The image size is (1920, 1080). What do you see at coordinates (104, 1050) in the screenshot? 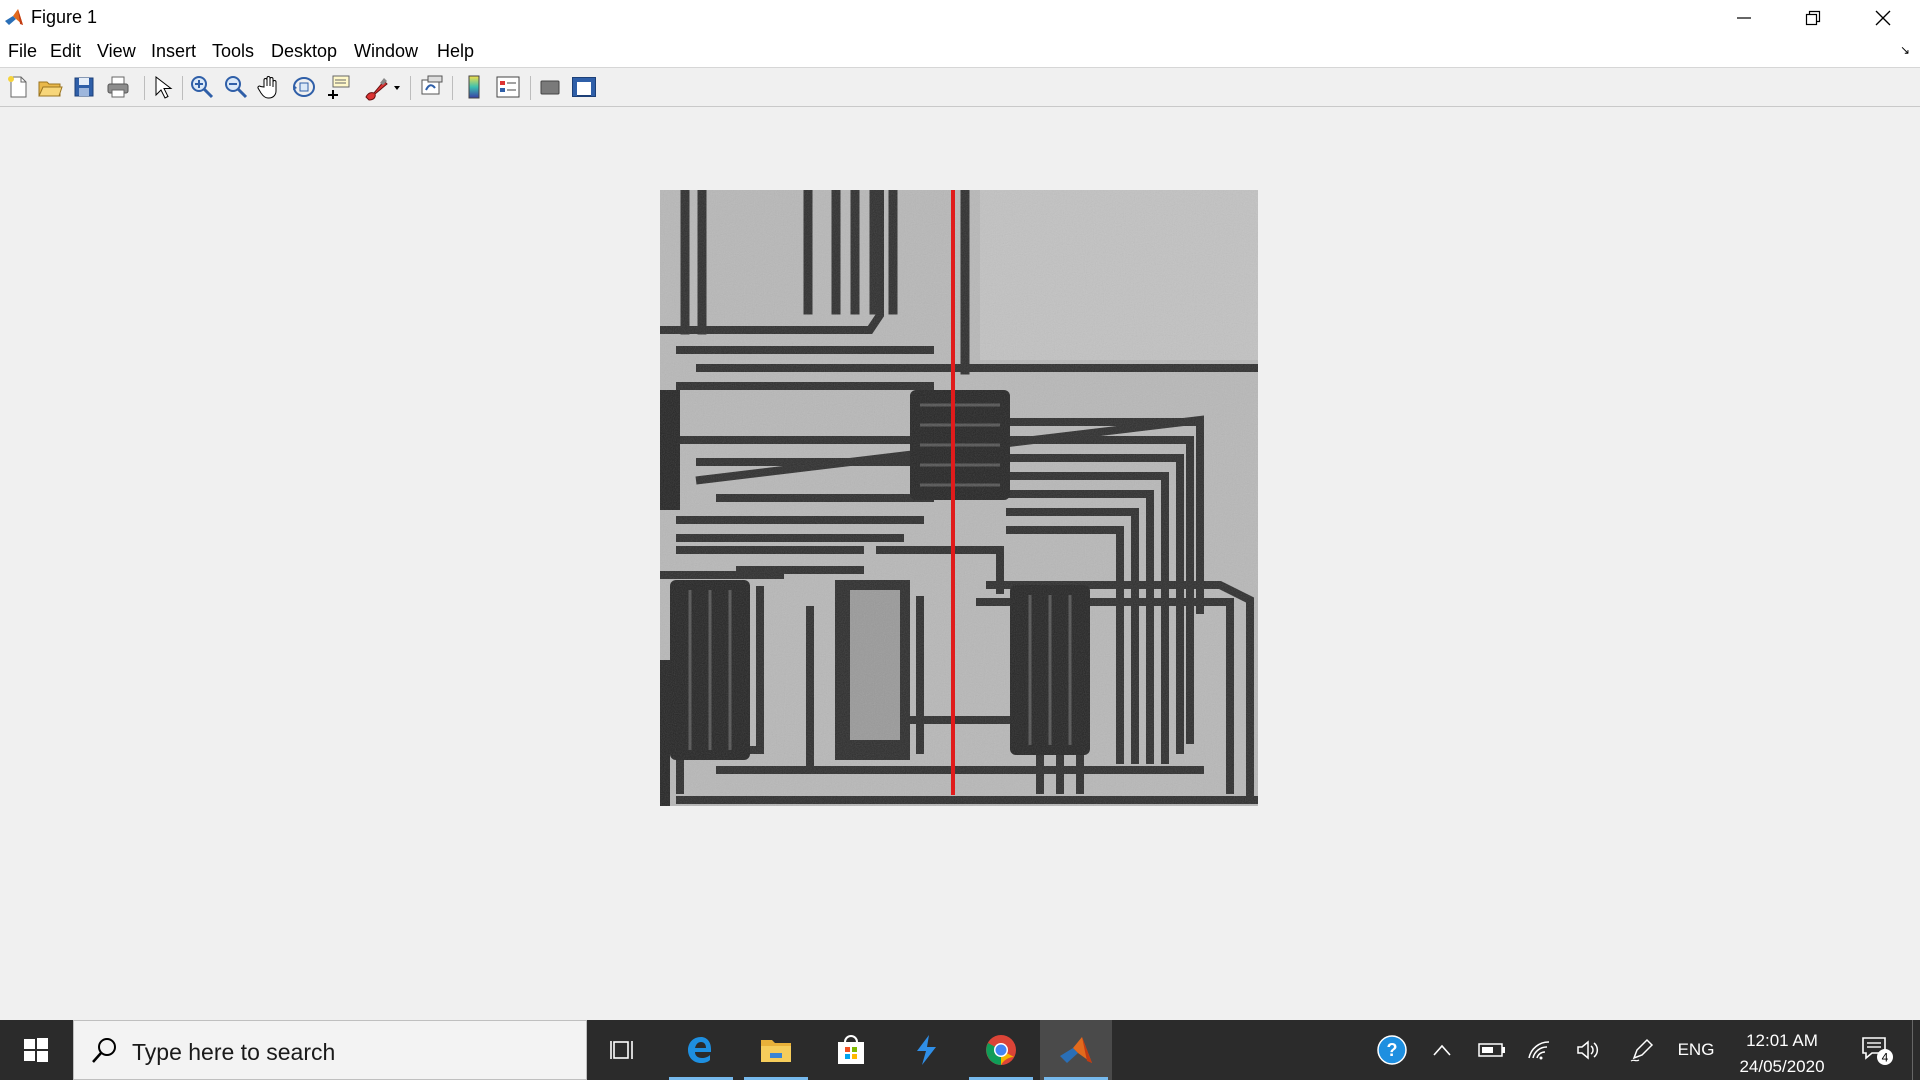
I see `search-icon` at bounding box center [104, 1050].